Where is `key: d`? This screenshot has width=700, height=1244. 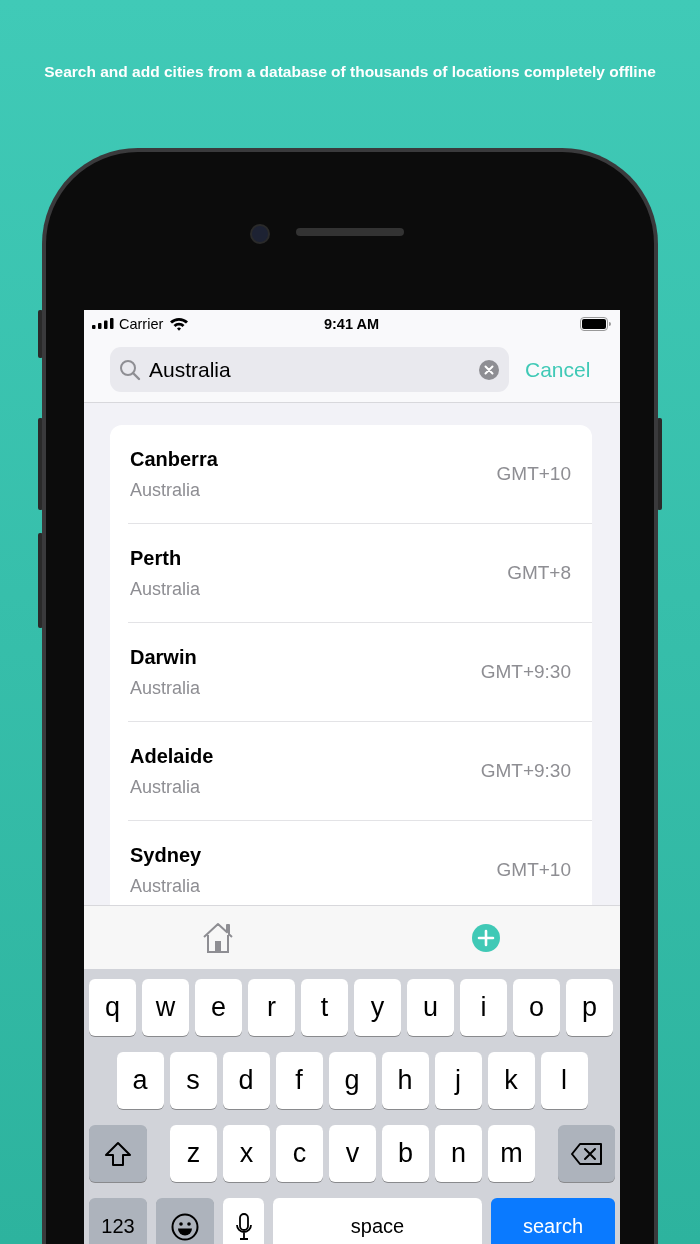
key: d is located at coordinates (246, 1080).